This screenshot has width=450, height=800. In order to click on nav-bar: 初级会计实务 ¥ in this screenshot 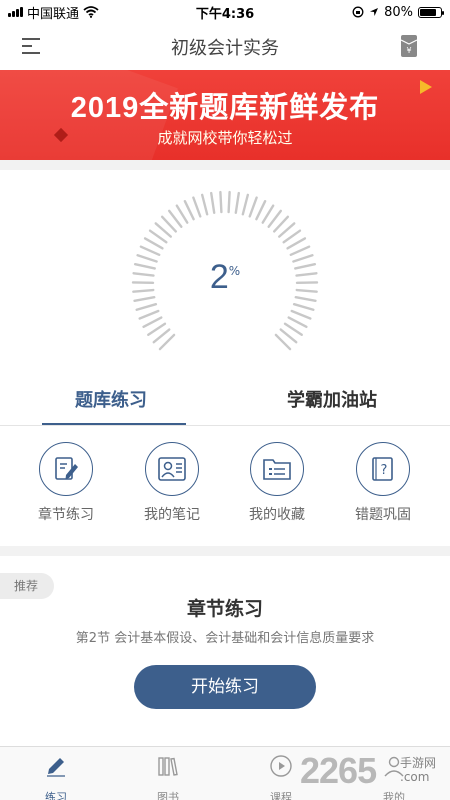, I will do `click(225, 47)`.